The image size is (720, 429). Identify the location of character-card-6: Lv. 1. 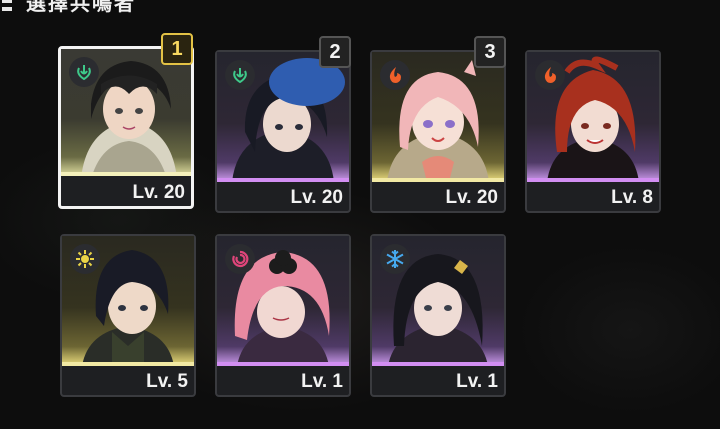
(283, 315).